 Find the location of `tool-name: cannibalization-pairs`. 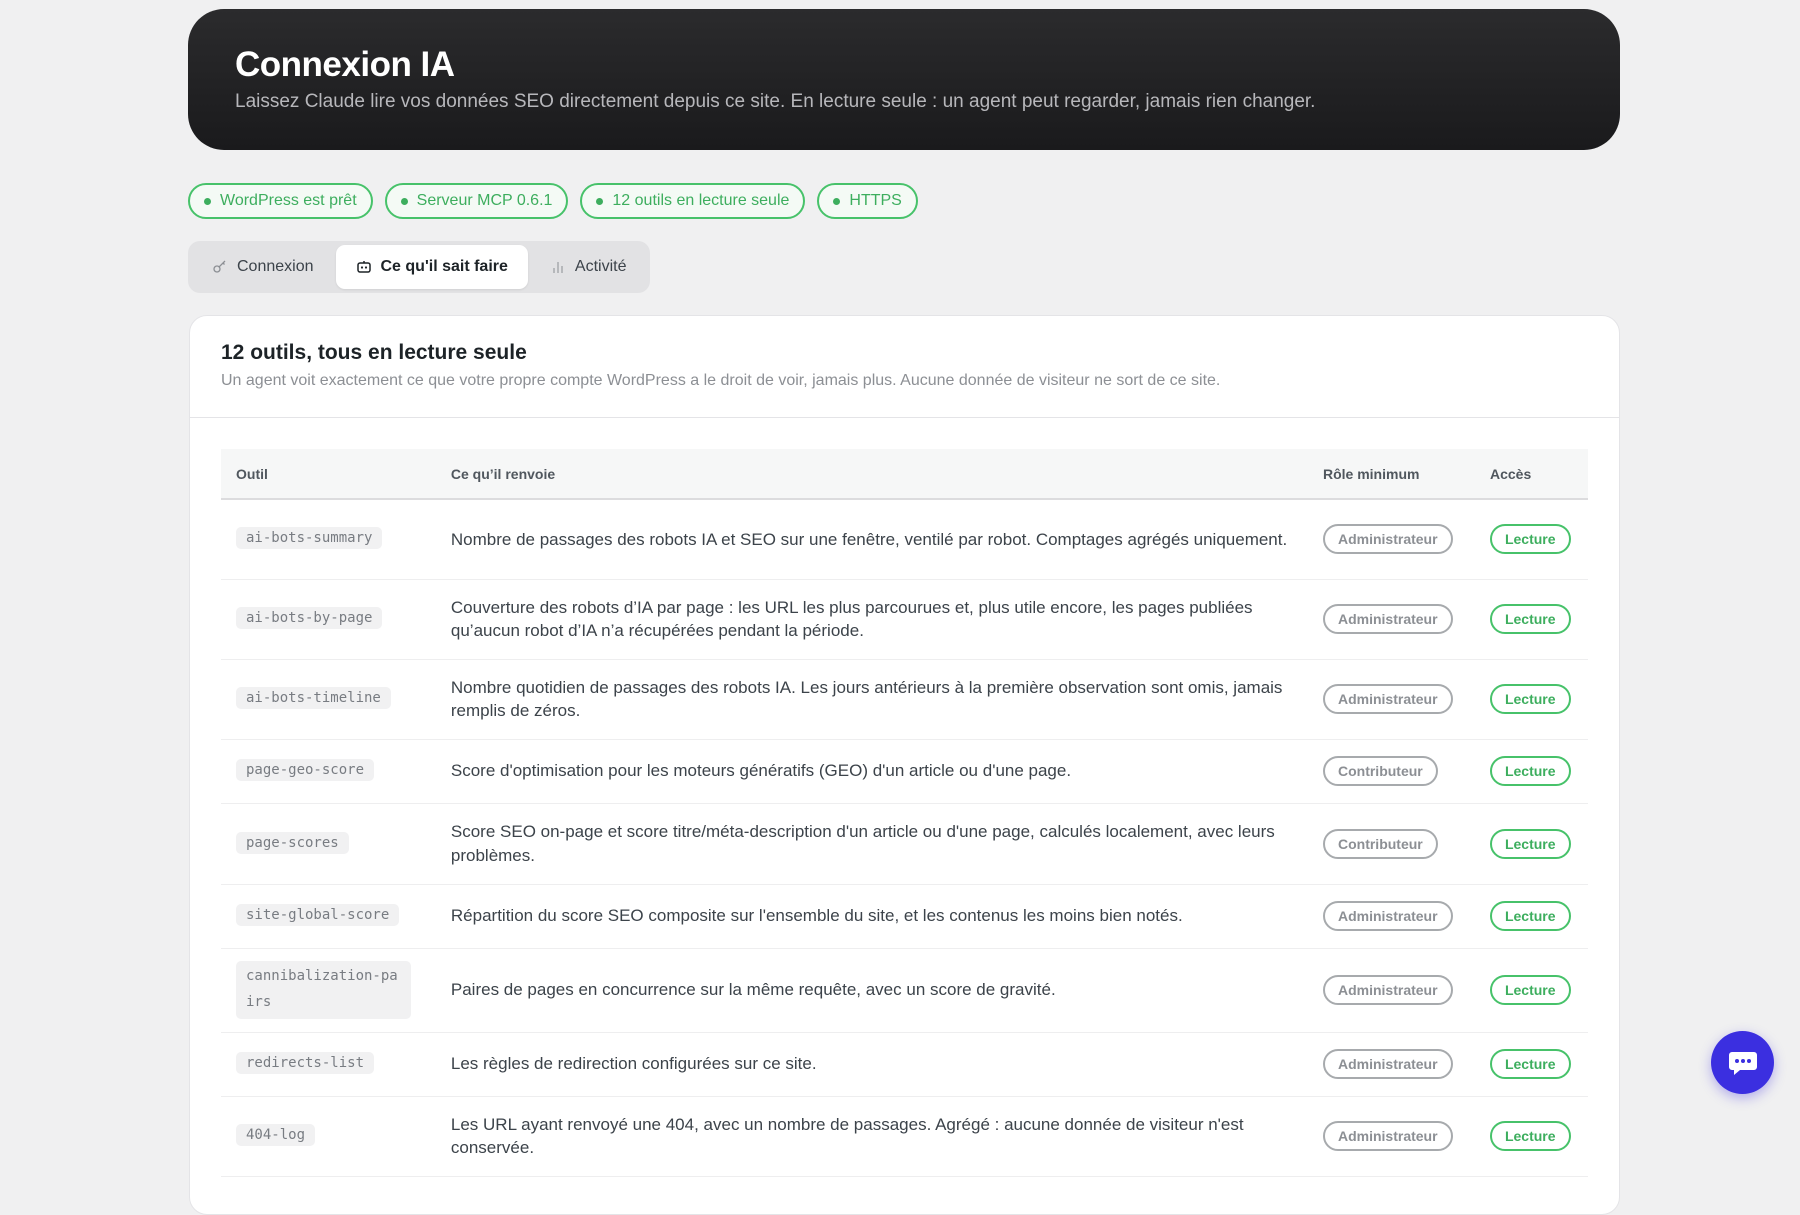

tool-name: cannibalization-pairs is located at coordinates (323, 990).